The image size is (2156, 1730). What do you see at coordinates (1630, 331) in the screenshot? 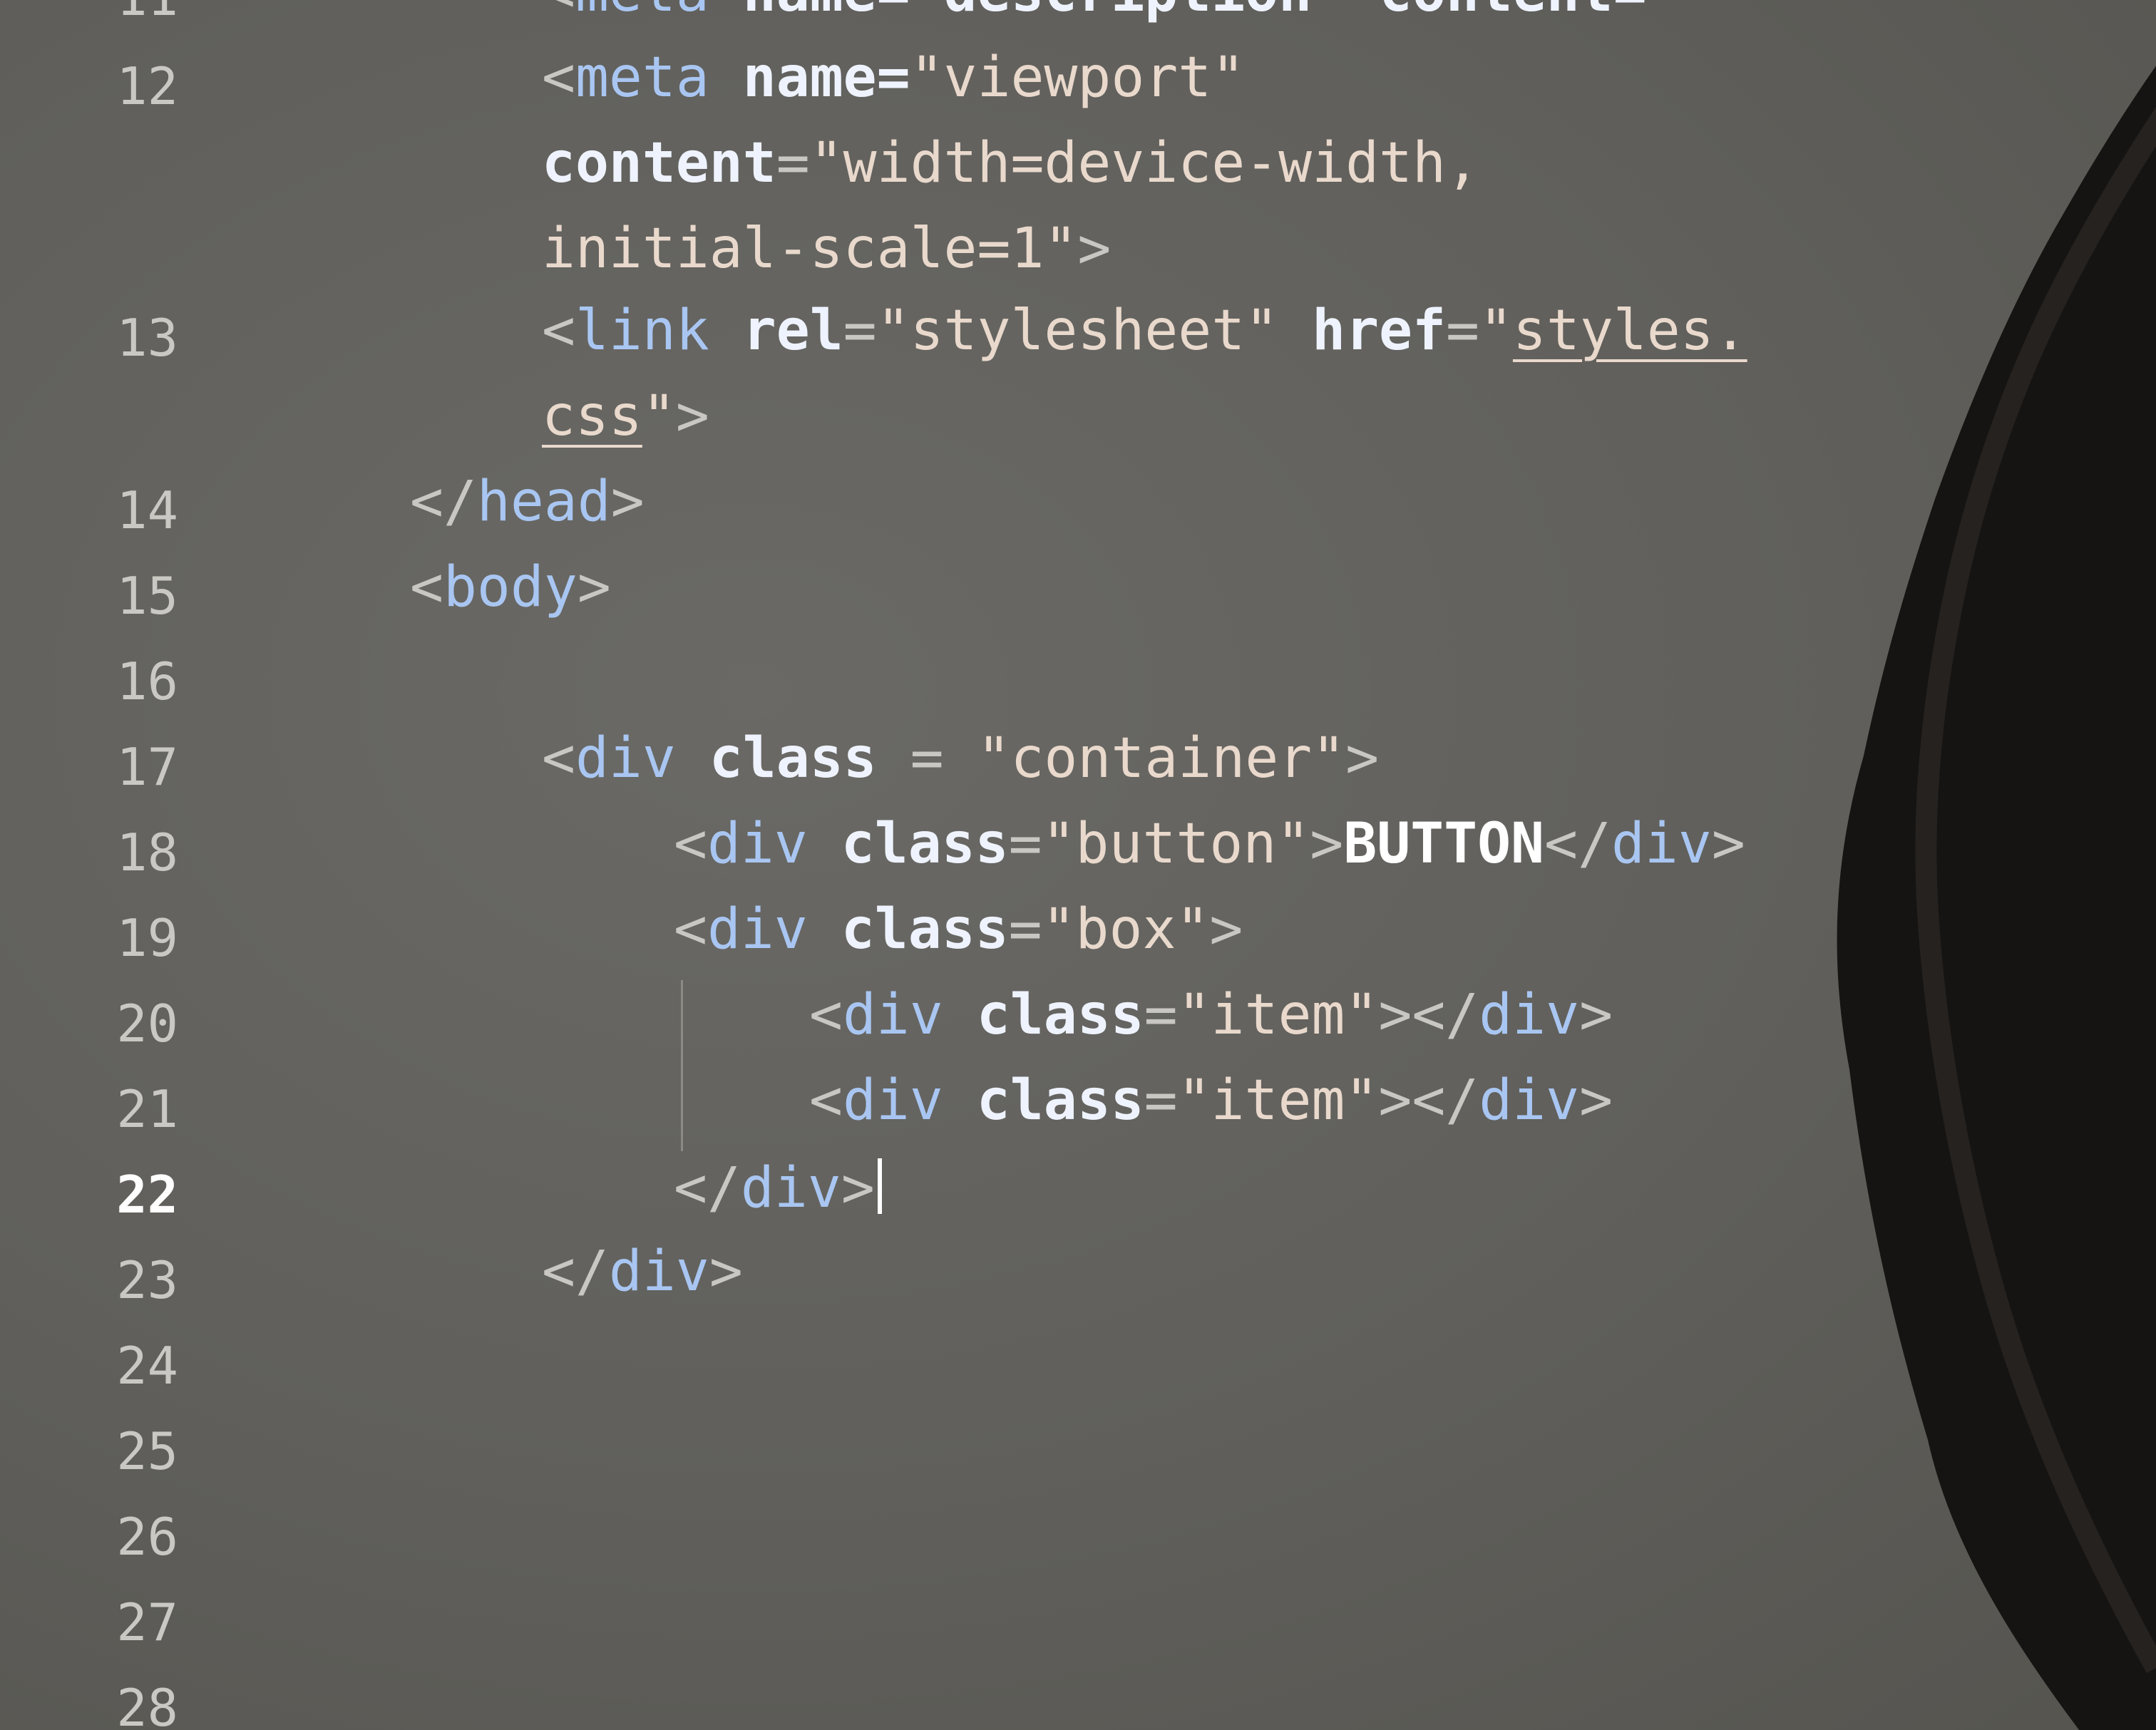
I see `stylesheet-link: styles.` at bounding box center [1630, 331].